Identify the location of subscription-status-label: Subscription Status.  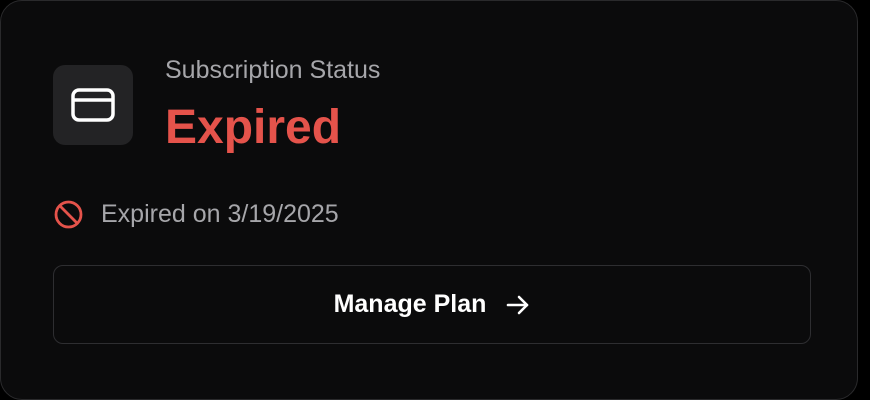
(273, 70).